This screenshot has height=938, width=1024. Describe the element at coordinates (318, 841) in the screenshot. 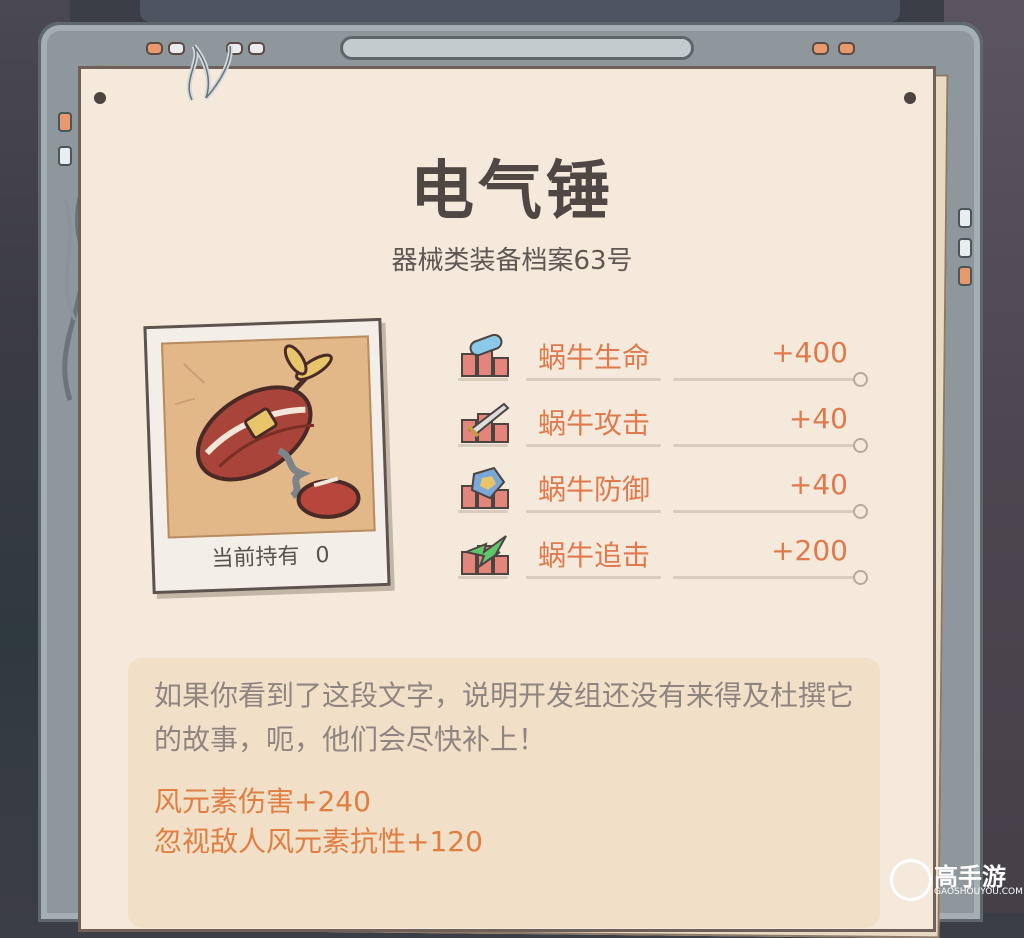

I see `effect-line: 忽视敌人风元素抗性+120` at that location.